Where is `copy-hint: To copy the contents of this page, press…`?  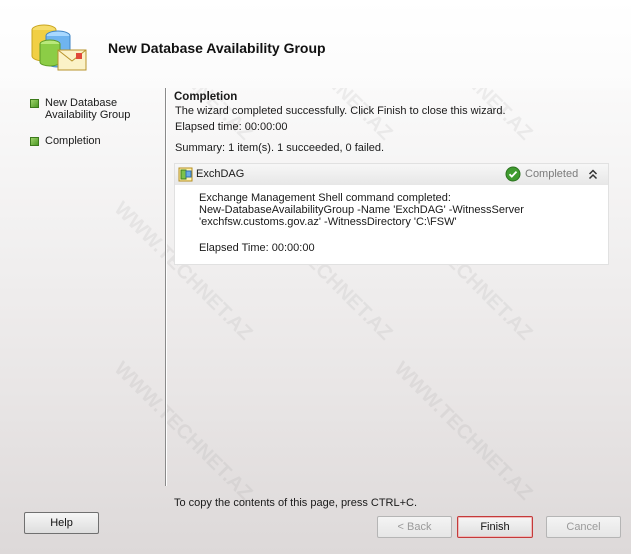 copy-hint: To copy the contents of this page, press… is located at coordinates (296, 503).